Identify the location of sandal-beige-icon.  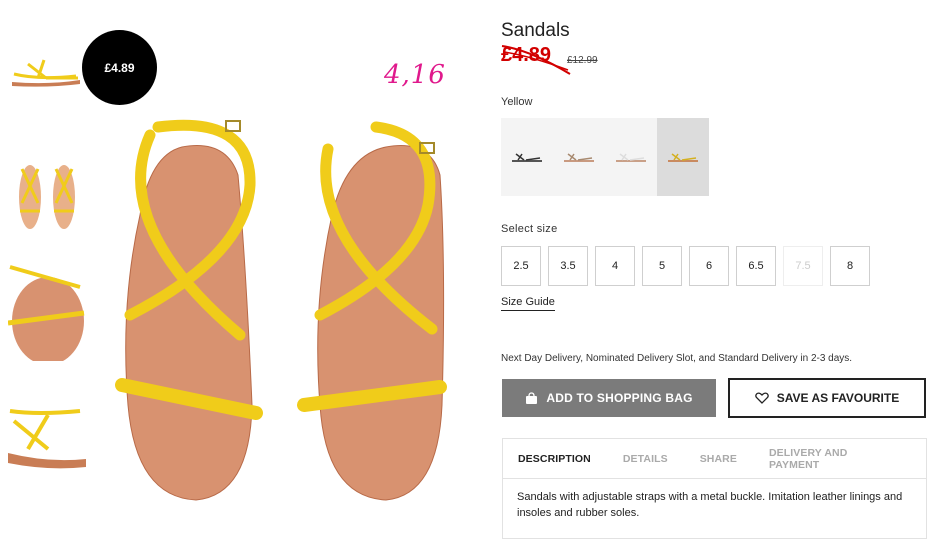
(579, 157).